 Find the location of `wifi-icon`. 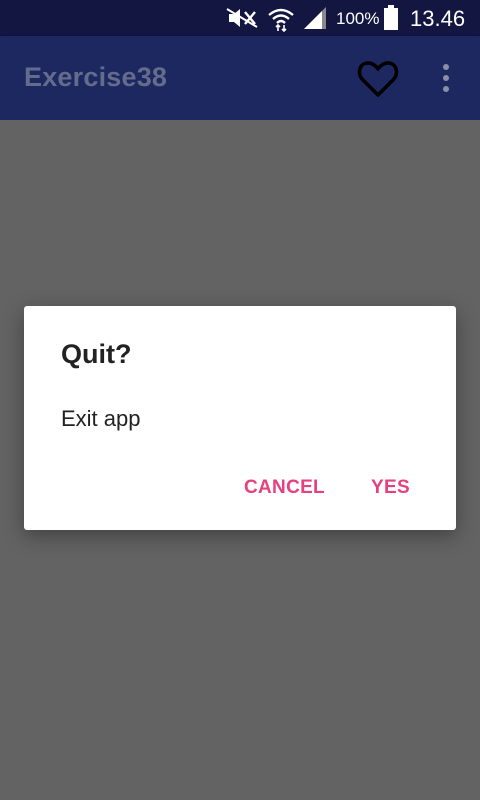

wifi-icon is located at coordinates (281, 20).